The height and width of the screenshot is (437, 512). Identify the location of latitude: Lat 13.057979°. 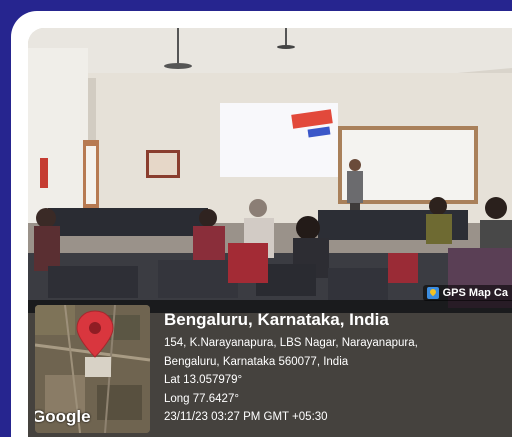
(203, 380).